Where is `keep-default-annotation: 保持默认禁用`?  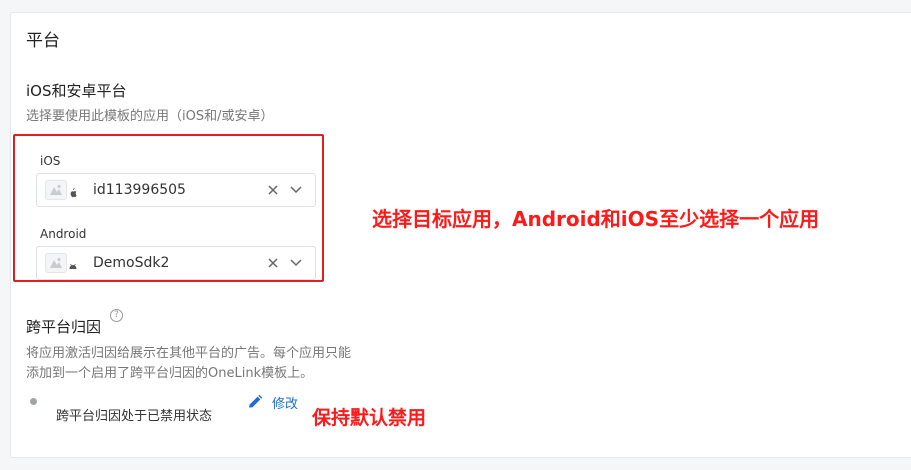
keep-default-annotation: 保持默认禁用 is located at coordinates (369, 418).